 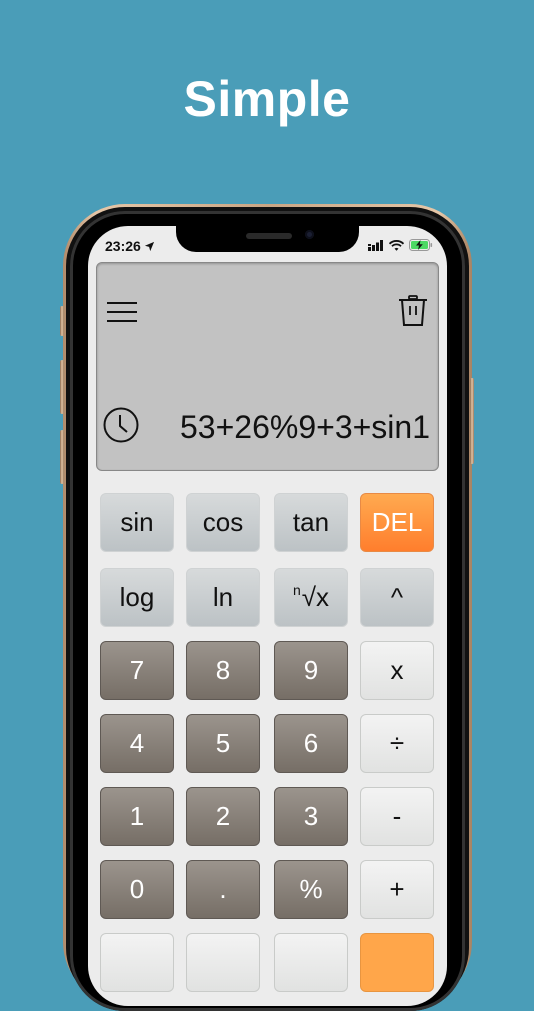 What do you see at coordinates (267, 99) in the screenshot?
I see `headline: Simple` at bounding box center [267, 99].